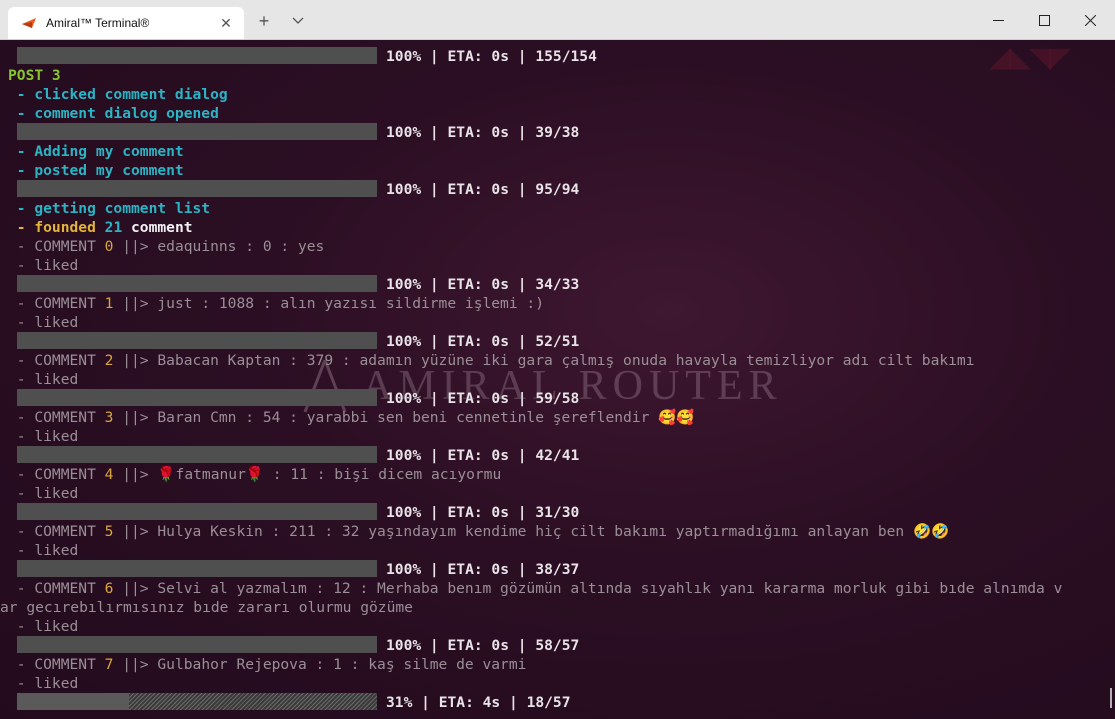  Describe the element at coordinates (96, 151) in the screenshot. I see `log-line: - Adding my comment` at that location.